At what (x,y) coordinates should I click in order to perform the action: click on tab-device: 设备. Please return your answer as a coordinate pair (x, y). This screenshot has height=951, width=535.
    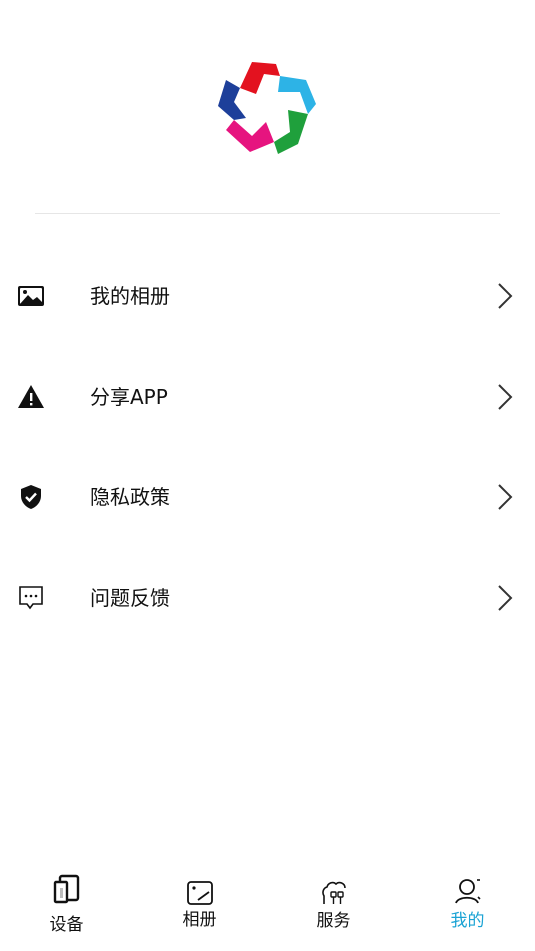
    Looking at the image, I should click on (66, 910).